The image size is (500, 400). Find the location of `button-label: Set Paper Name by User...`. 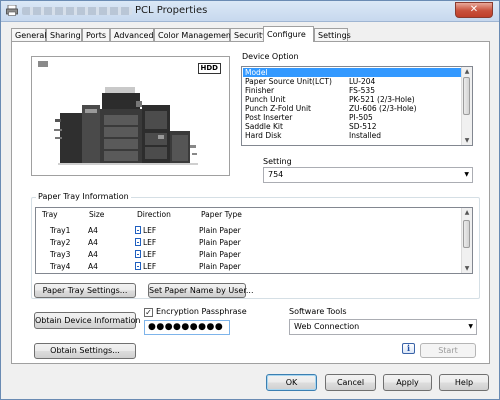

button-label: Set Paper Name by User... is located at coordinates (201, 290).